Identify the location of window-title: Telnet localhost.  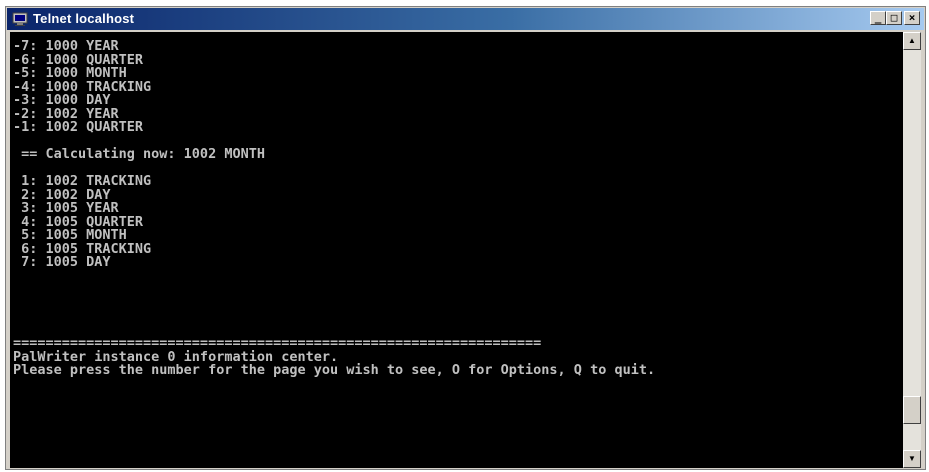
(84, 18).